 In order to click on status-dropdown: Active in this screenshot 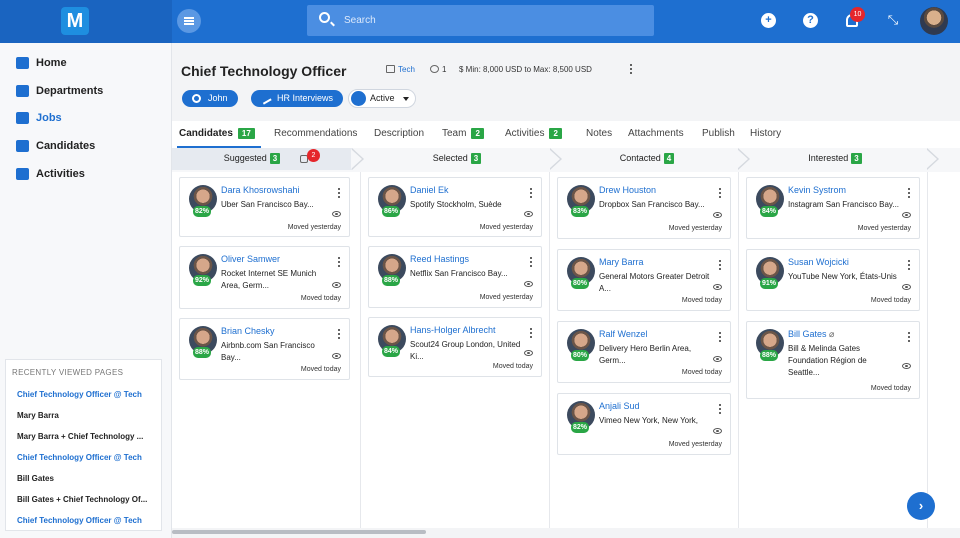, I will do `click(382, 98)`.